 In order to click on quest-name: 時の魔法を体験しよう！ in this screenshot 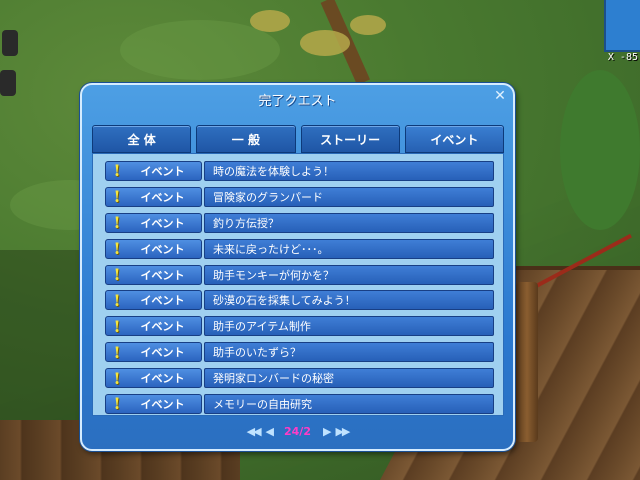, I will do `click(349, 170)`.